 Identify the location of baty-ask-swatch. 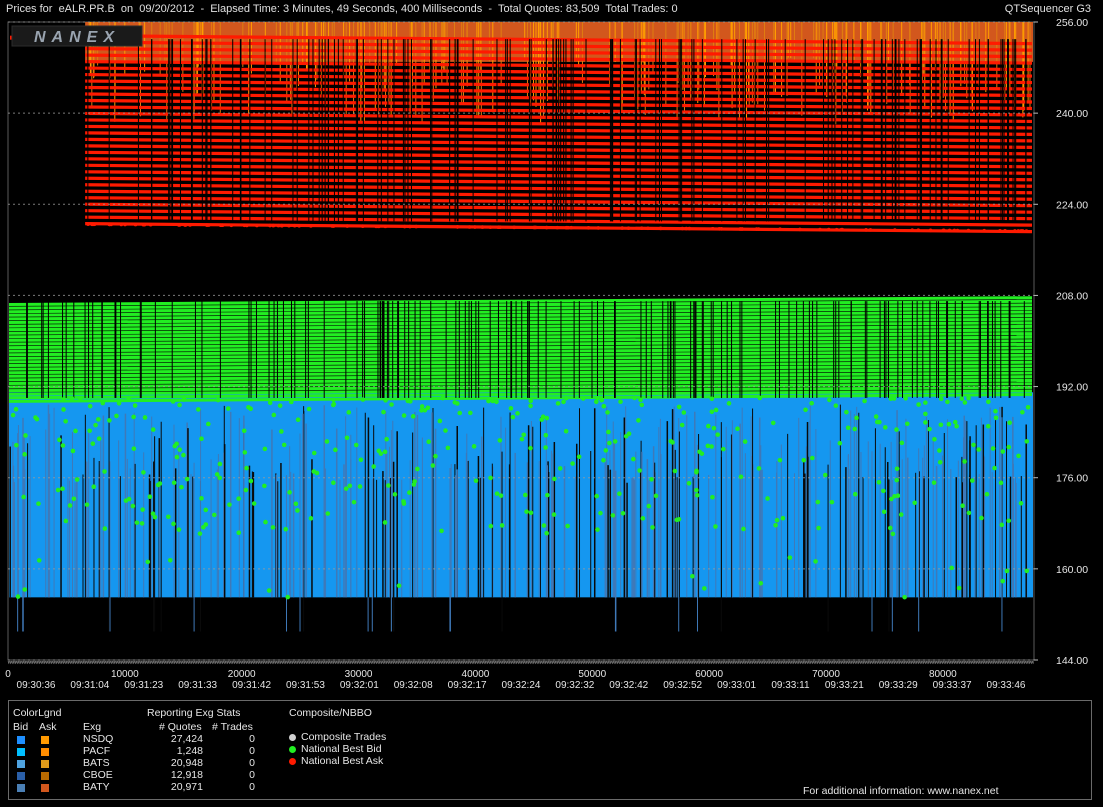
(45, 788).